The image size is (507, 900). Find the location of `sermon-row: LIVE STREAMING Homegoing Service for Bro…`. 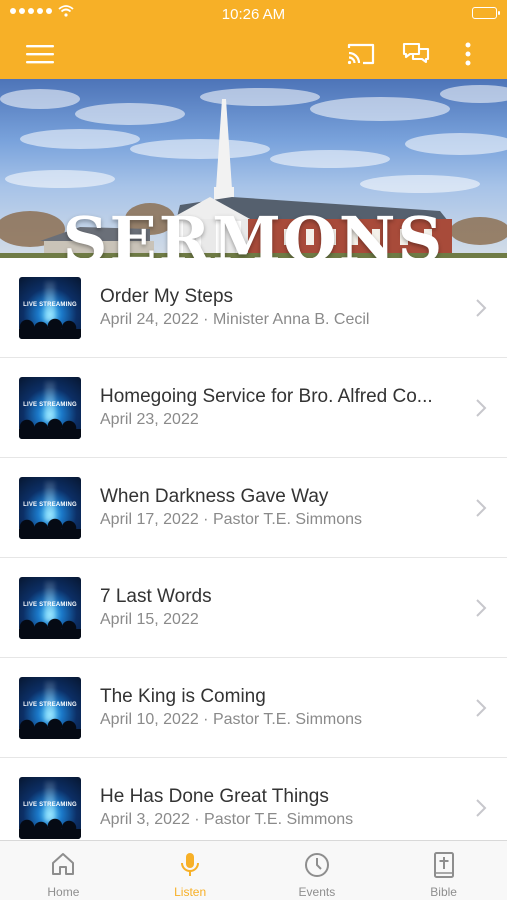

sermon-row: LIVE STREAMING Homegoing Service for Bro… is located at coordinates (253, 408).